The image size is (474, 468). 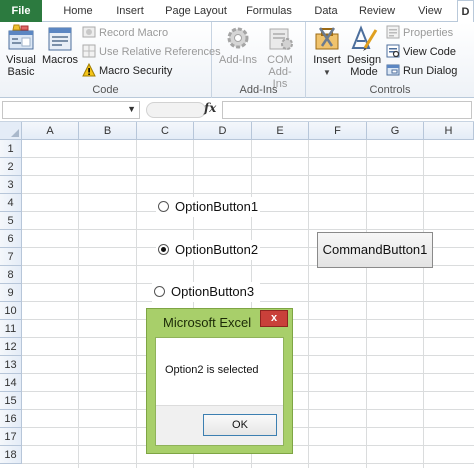 I want to click on macros-button: Macros, so click(x=60, y=45).